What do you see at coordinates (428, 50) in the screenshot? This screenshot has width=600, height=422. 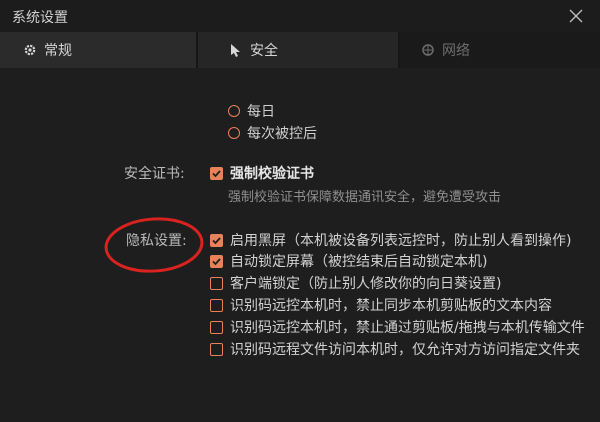 I see `globe-icon` at bounding box center [428, 50].